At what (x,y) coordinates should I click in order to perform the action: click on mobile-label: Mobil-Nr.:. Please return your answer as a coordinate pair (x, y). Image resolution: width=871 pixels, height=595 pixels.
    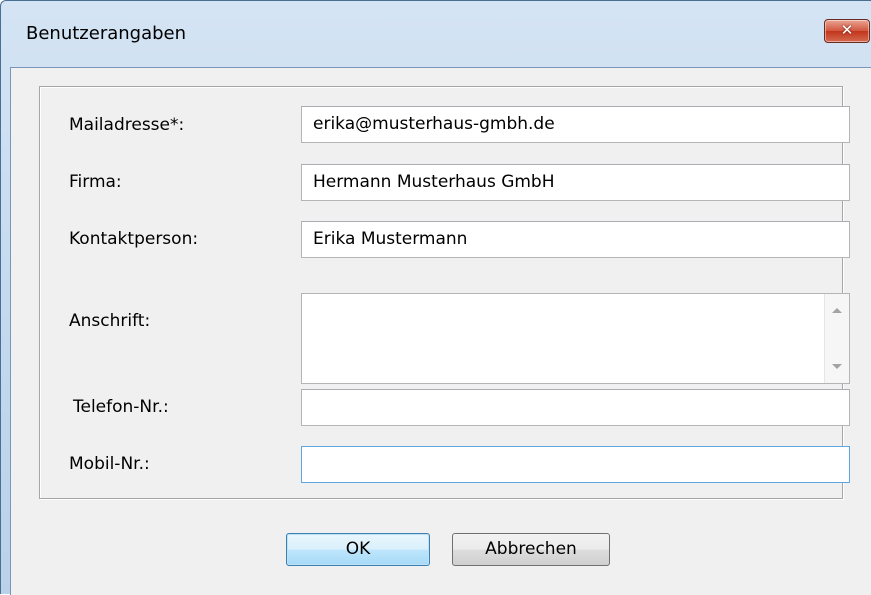
    Looking at the image, I should click on (109, 464).